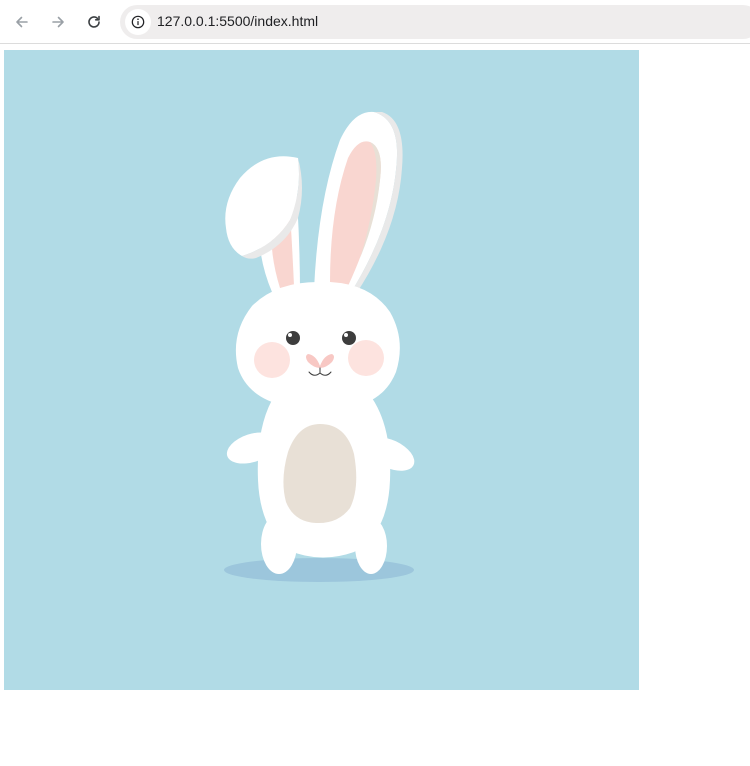 Image resolution: width=750 pixels, height=766 pixels. I want to click on info-icon, so click(138, 22).